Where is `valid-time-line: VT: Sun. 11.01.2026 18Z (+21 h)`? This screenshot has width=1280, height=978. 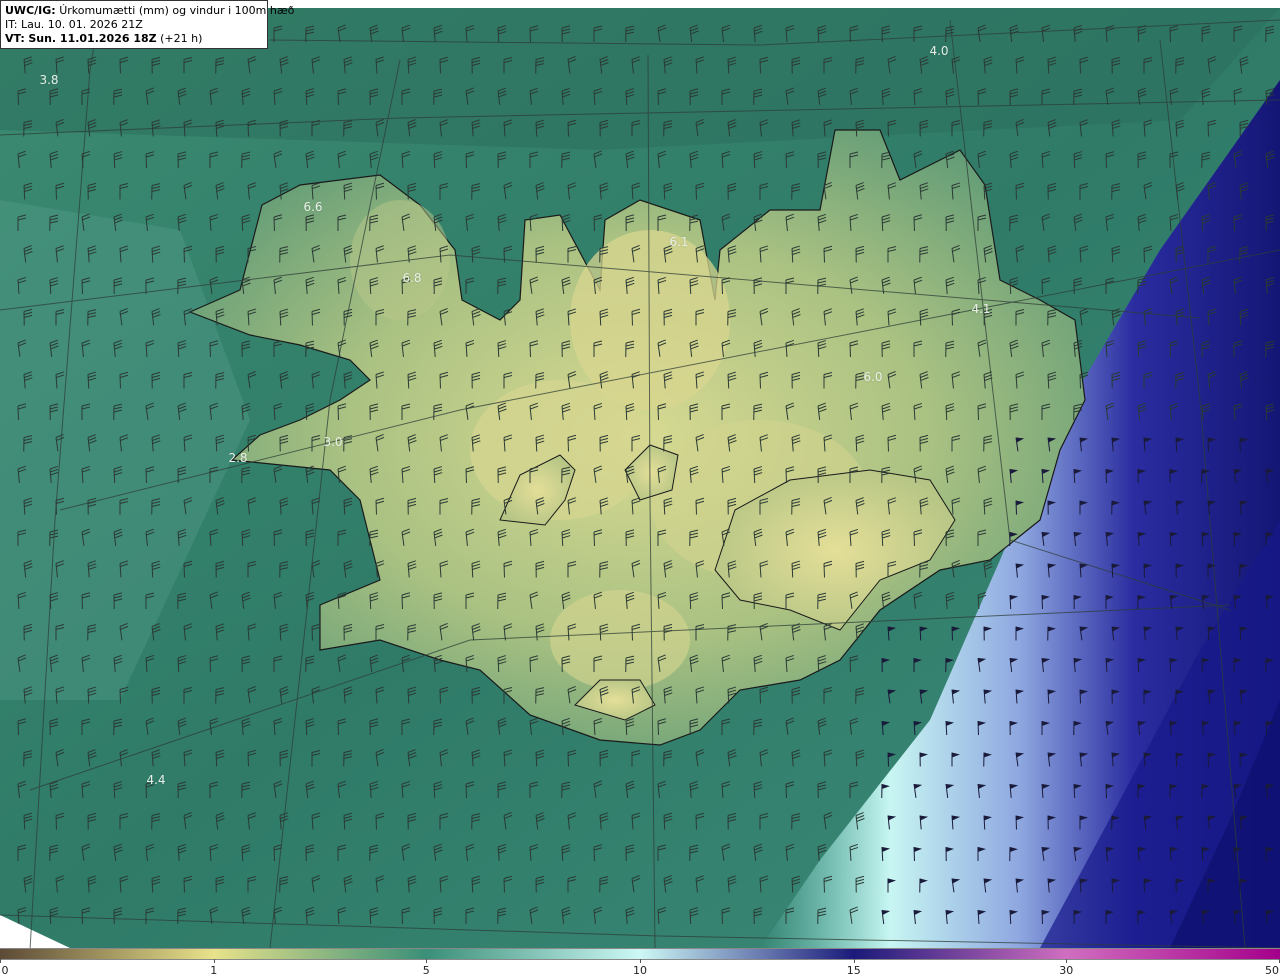
valid-time-line: VT: Sun. 11.01.2026 18Z (+21 h) is located at coordinates (134, 39).